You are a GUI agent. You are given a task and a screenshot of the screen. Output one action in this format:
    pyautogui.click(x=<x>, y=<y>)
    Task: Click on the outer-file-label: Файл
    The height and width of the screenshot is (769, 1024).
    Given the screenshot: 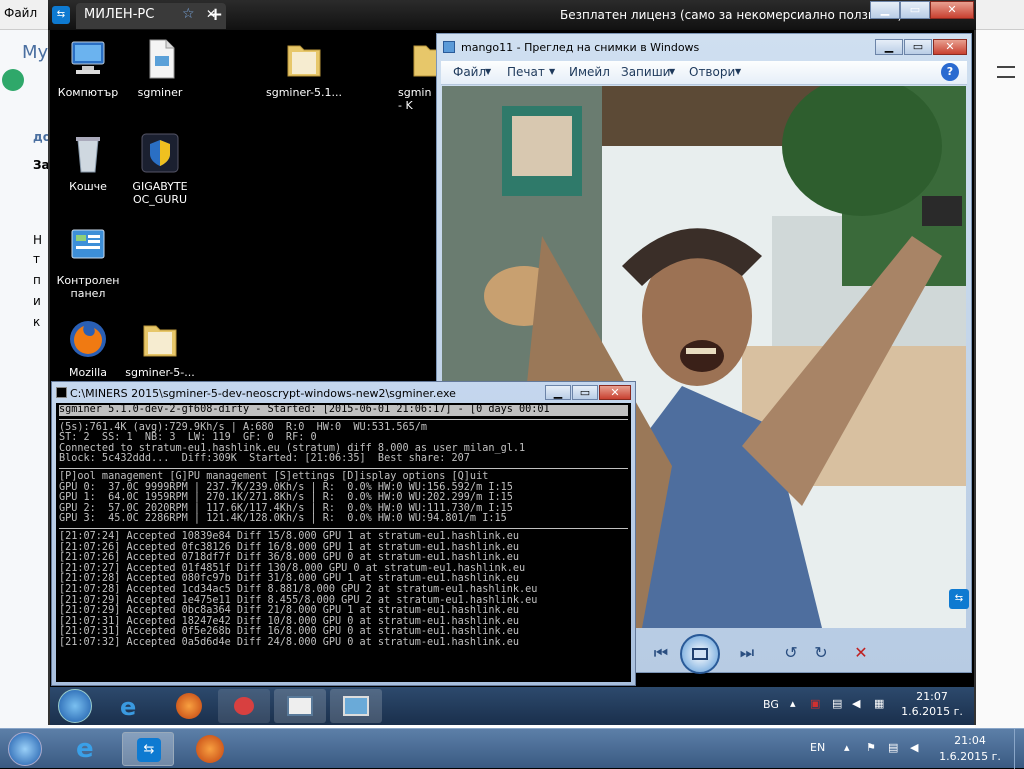 What is the action you would take?
    pyautogui.click(x=20, y=13)
    